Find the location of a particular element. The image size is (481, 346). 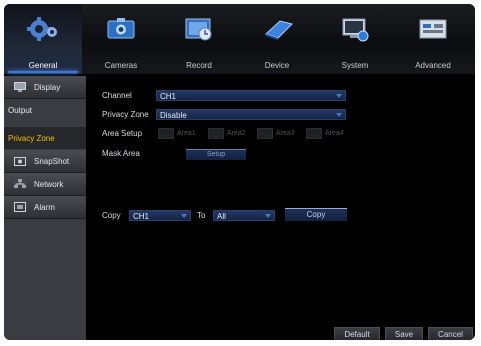

tab-cameras: Cameras is located at coordinates (121, 39).